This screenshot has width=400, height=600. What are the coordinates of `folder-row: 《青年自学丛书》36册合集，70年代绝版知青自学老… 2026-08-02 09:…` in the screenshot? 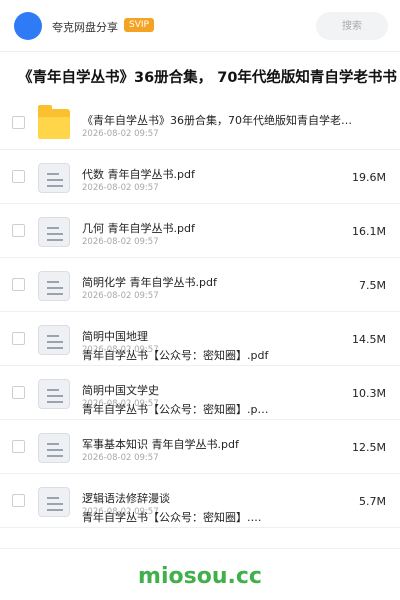 It's located at (200, 123).